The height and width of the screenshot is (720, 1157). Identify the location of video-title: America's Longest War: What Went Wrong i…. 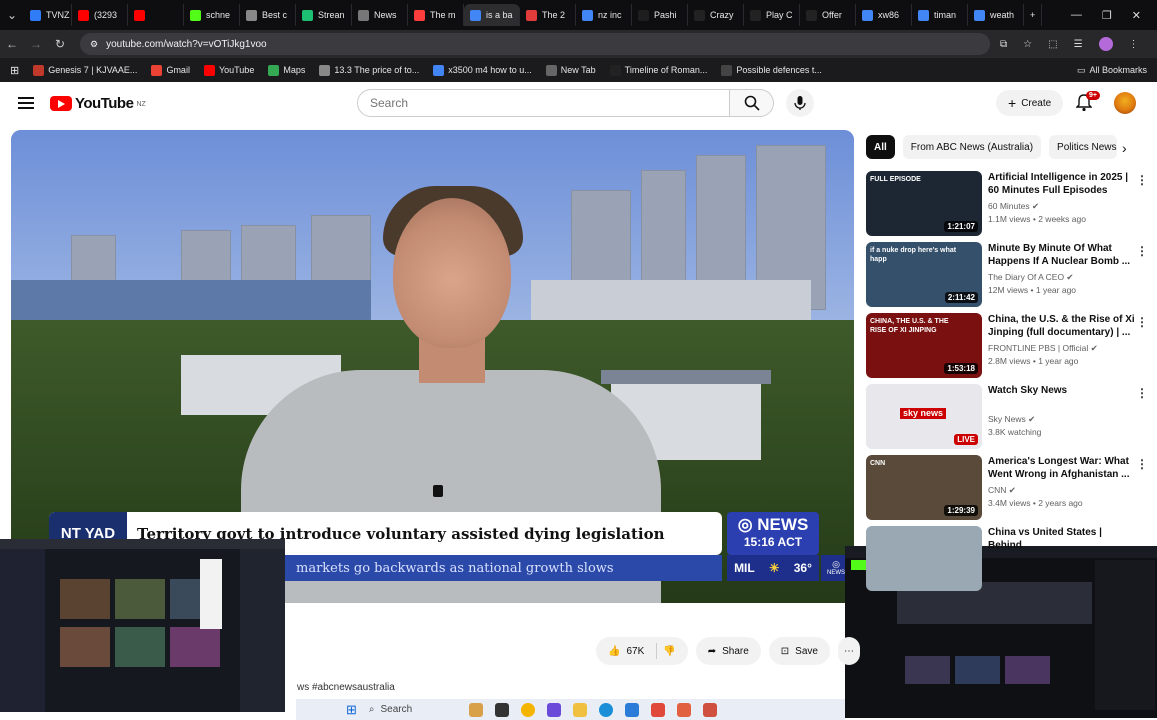
(1063, 468).